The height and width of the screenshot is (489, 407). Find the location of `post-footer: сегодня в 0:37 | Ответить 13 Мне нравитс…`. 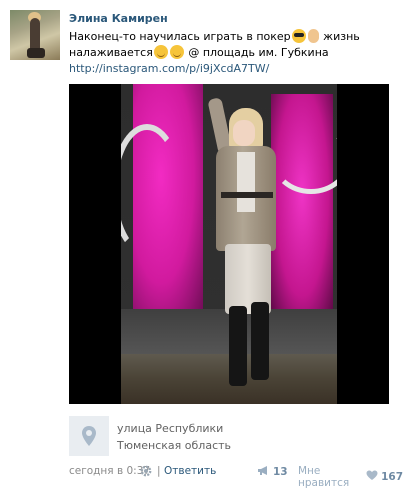

post-footer: сегодня в 0:37 | Ответить 13 Мне нравитс… is located at coordinates (236, 477).